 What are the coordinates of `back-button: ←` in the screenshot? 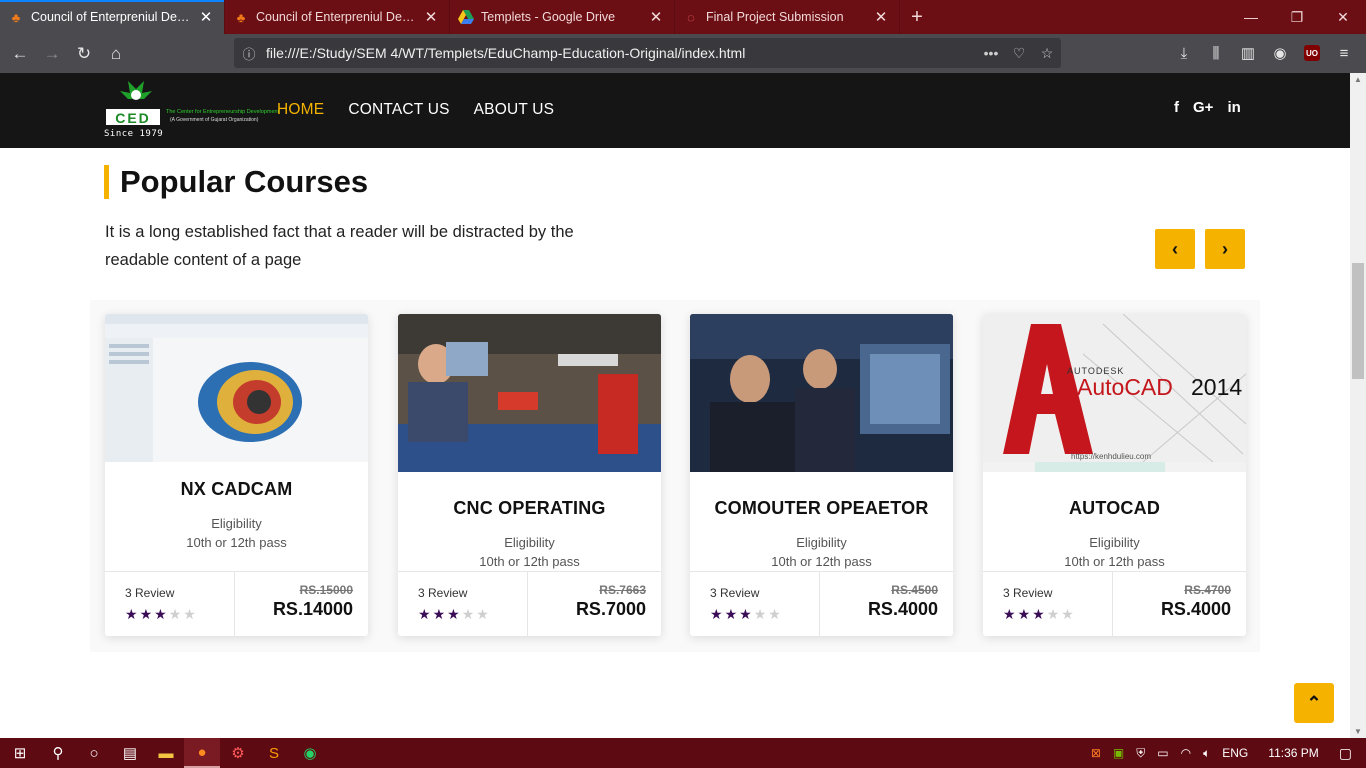 It's located at (20, 54).